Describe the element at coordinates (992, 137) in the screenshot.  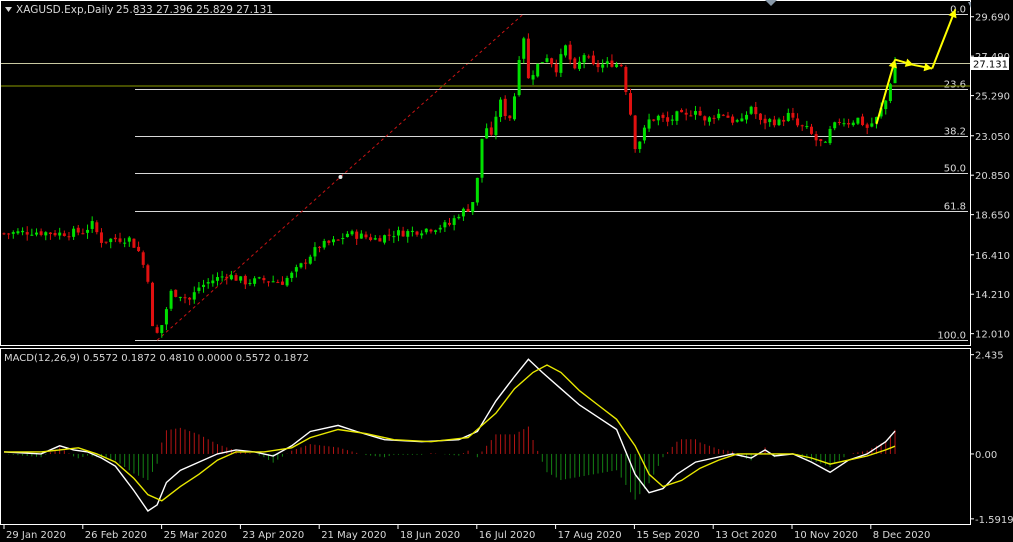
I see `price-tick-label: 23.050` at that location.